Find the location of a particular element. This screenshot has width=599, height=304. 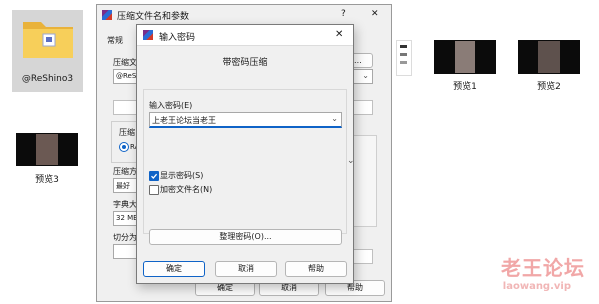

show-password-checkbox is located at coordinates (154, 176).